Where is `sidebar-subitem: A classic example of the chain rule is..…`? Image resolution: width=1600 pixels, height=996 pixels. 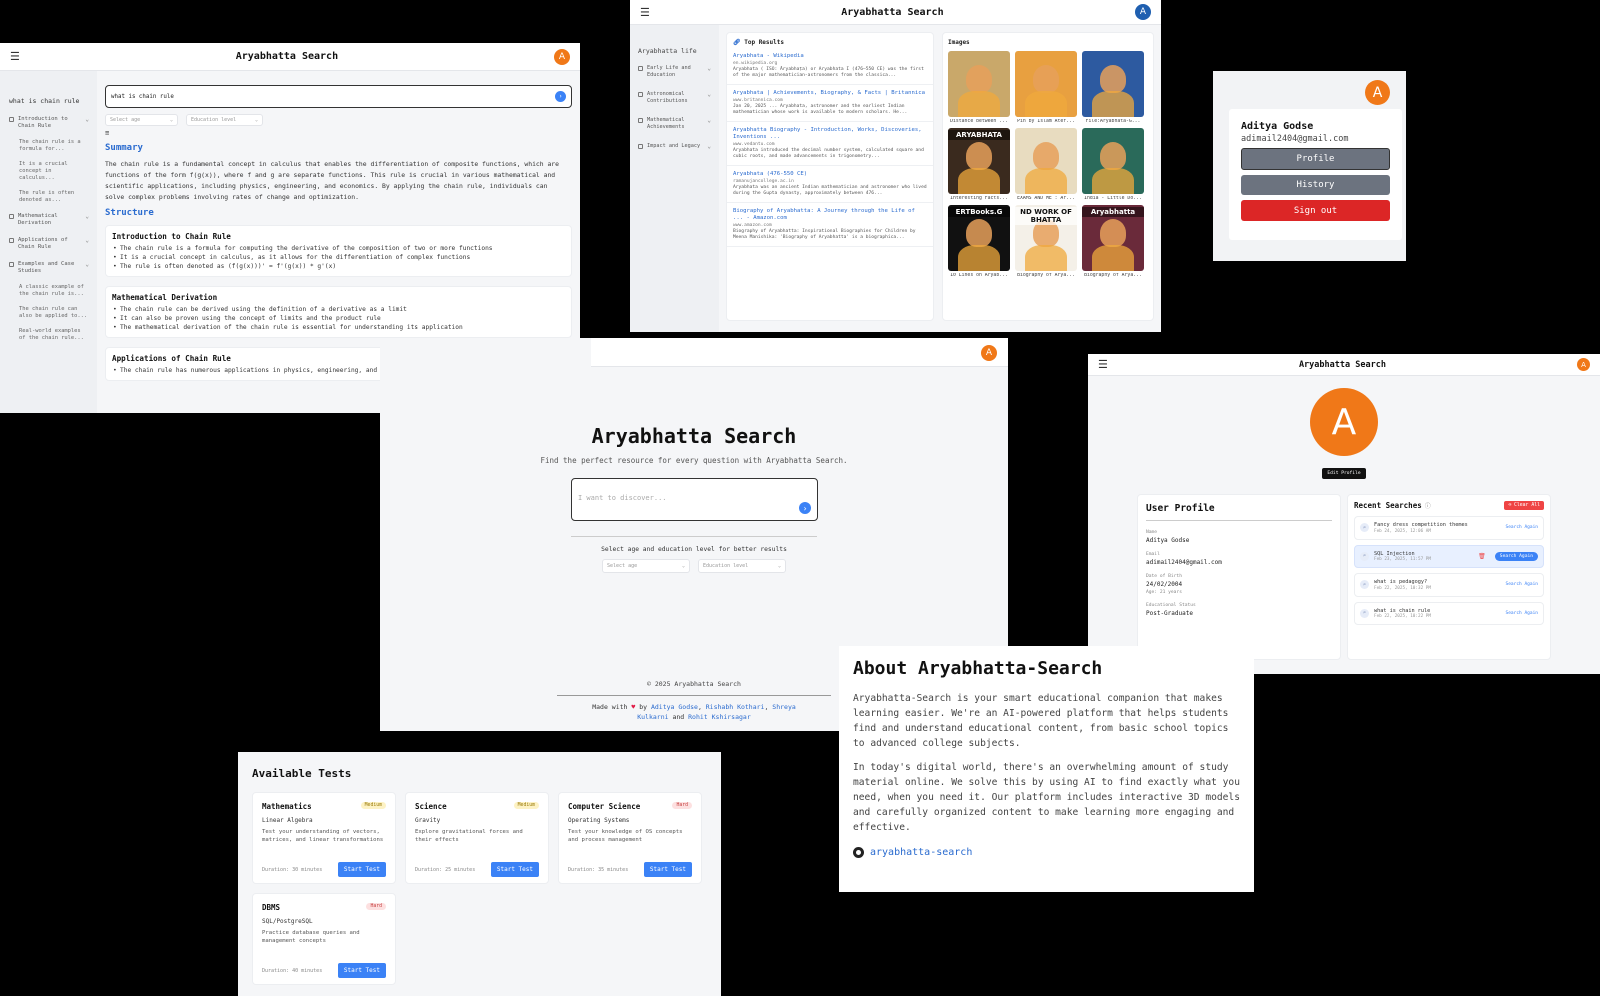 sidebar-subitem: A classic example of the chain rule is..… is located at coordinates (49, 291).